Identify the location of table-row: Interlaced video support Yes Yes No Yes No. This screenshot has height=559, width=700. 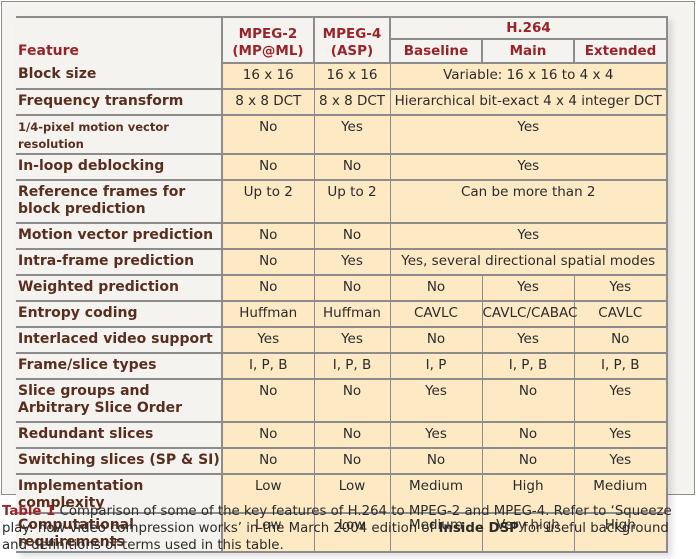
(342, 340).